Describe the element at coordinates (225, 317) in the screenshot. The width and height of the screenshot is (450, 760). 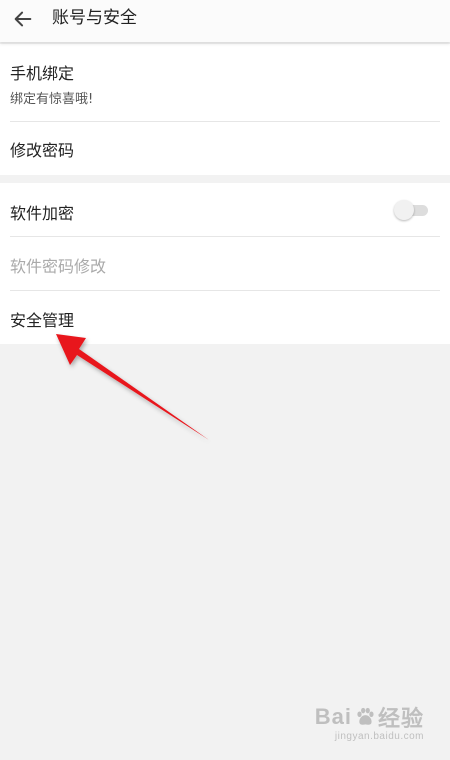
I see `security-management-row: 安全管理` at that location.